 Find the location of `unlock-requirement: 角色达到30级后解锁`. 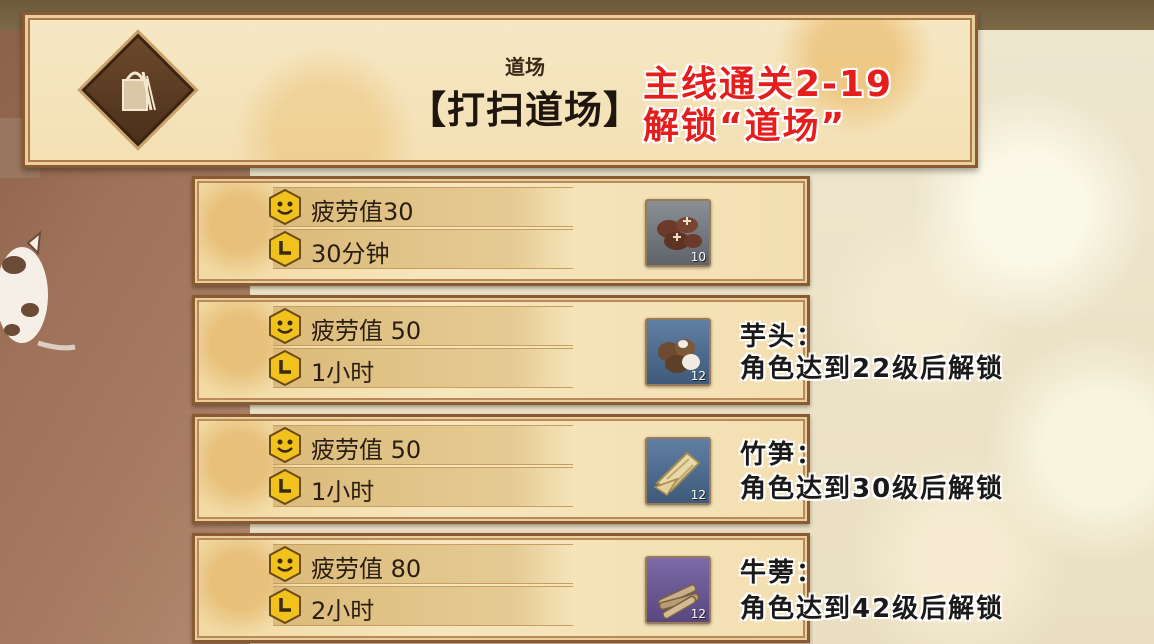

unlock-requirement: 角色达到30级后解锁 is located at coordinates (872, 489).